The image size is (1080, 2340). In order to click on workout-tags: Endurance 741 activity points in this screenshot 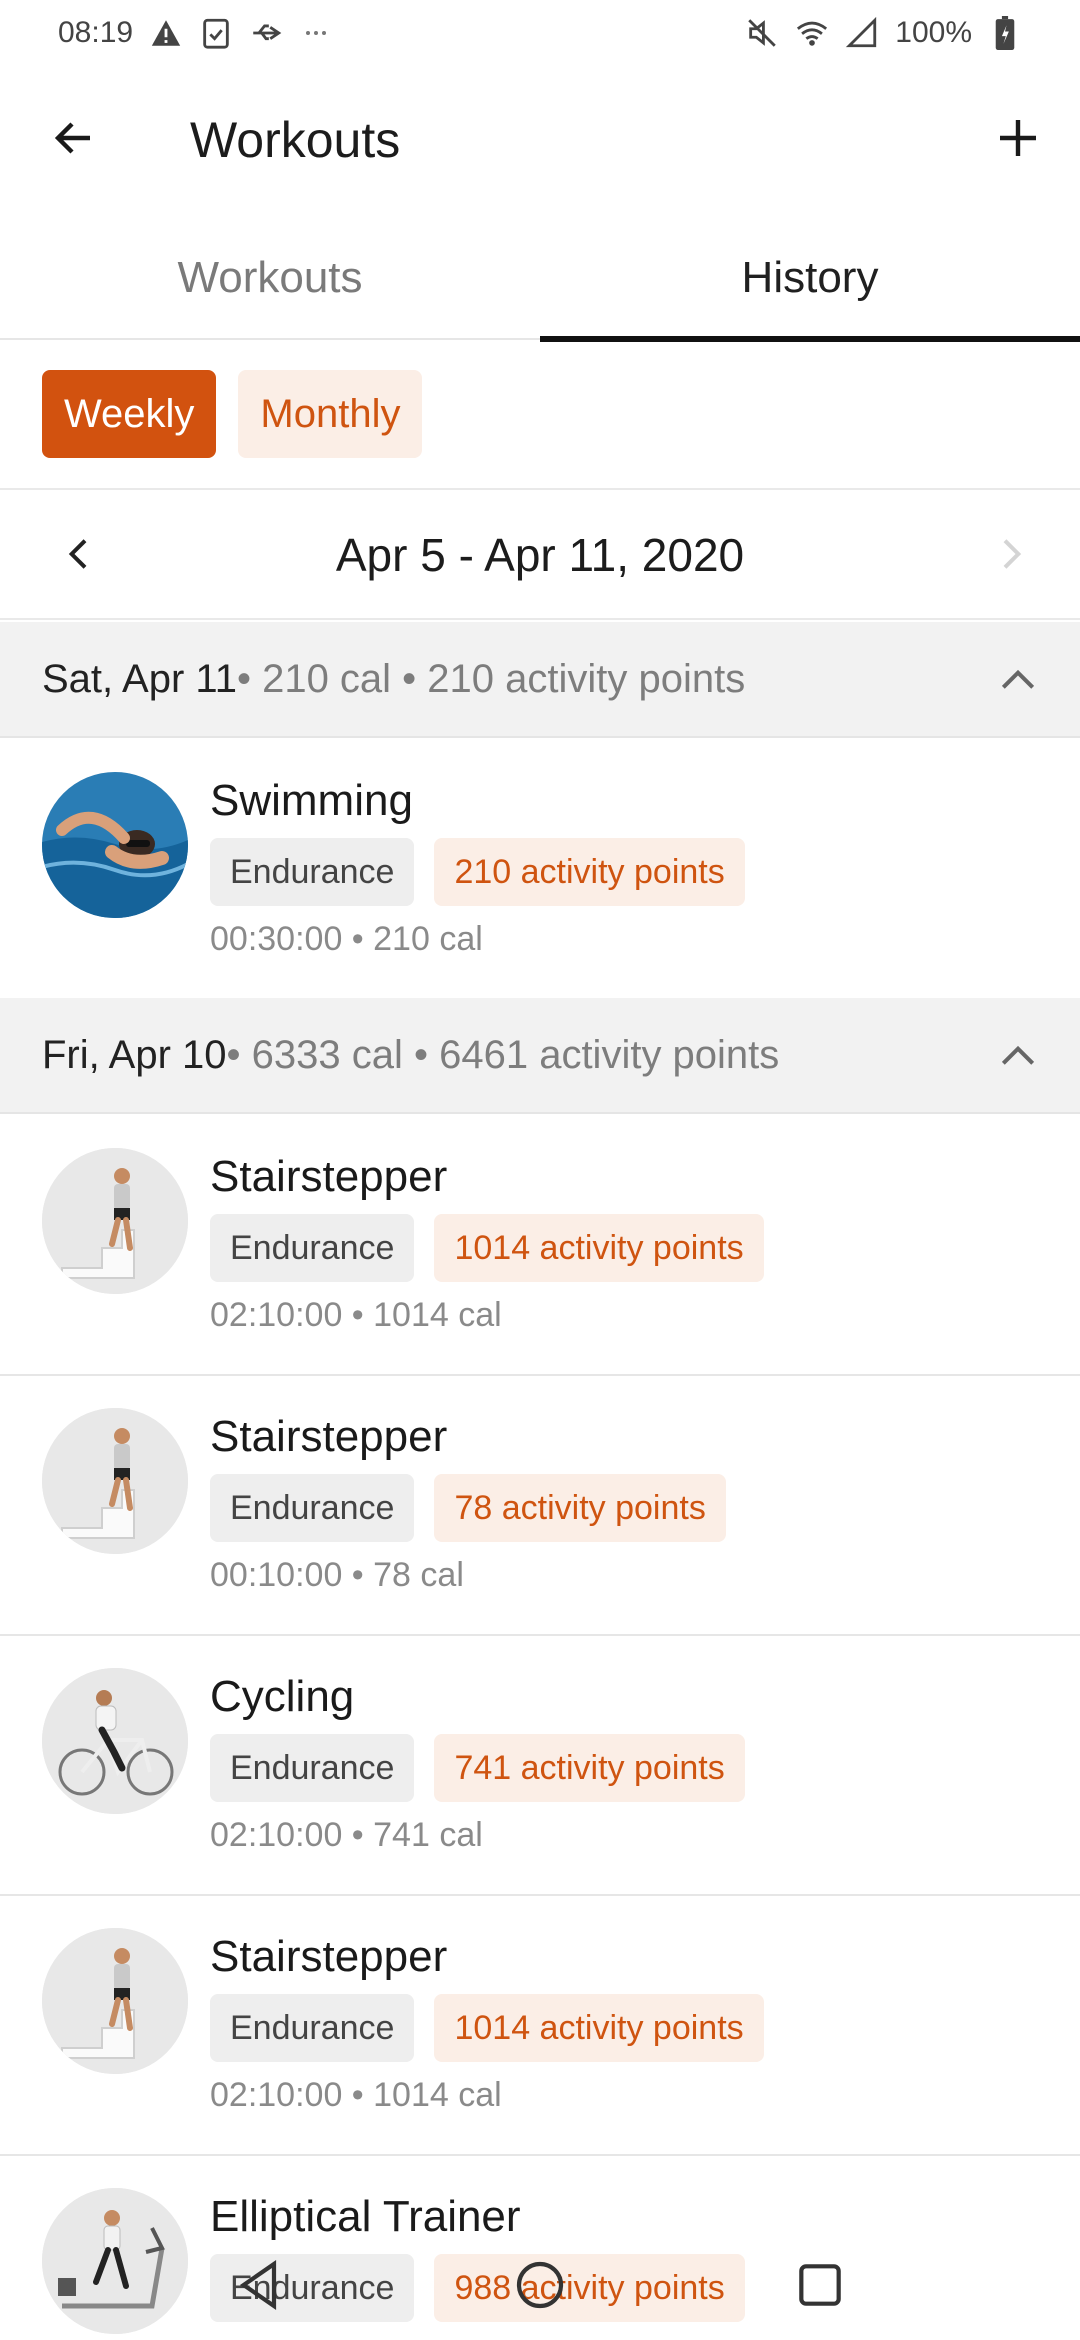, I will do `click(477, 1768)`.